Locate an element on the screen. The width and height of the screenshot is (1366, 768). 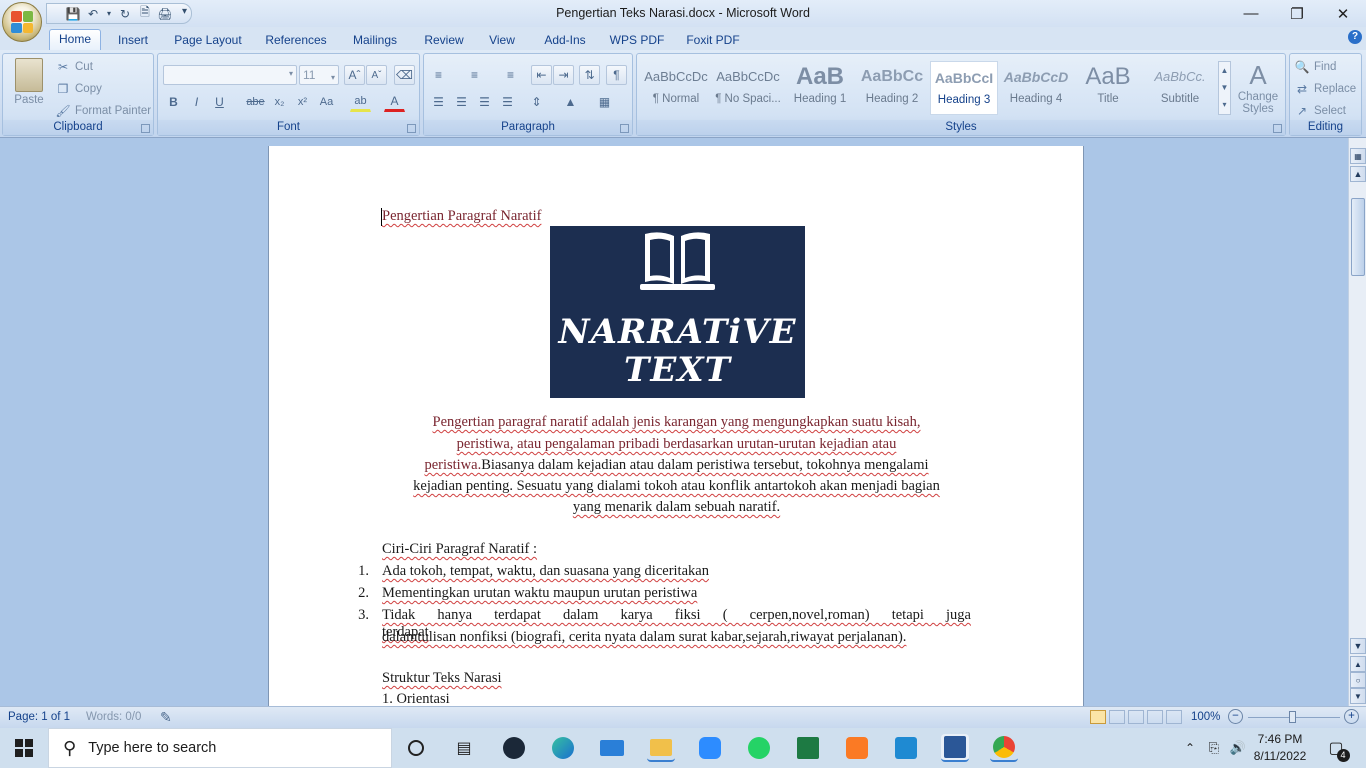
zoom-slider-thumb is located at coordinates (1292, 717).